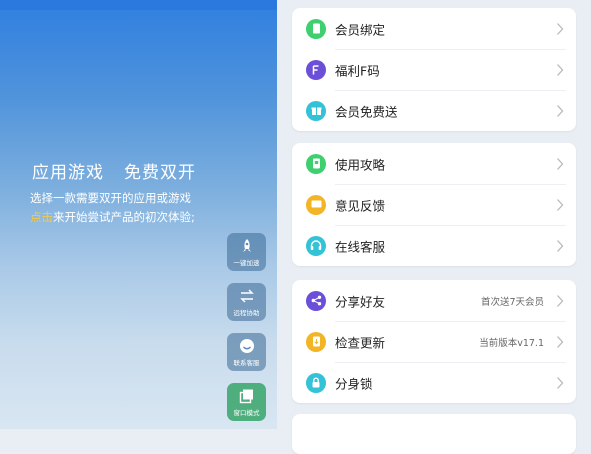 The image size is (591, 454). I want to click on list-item-share: 分享好友 首次送7天会员, so click(434, 300).